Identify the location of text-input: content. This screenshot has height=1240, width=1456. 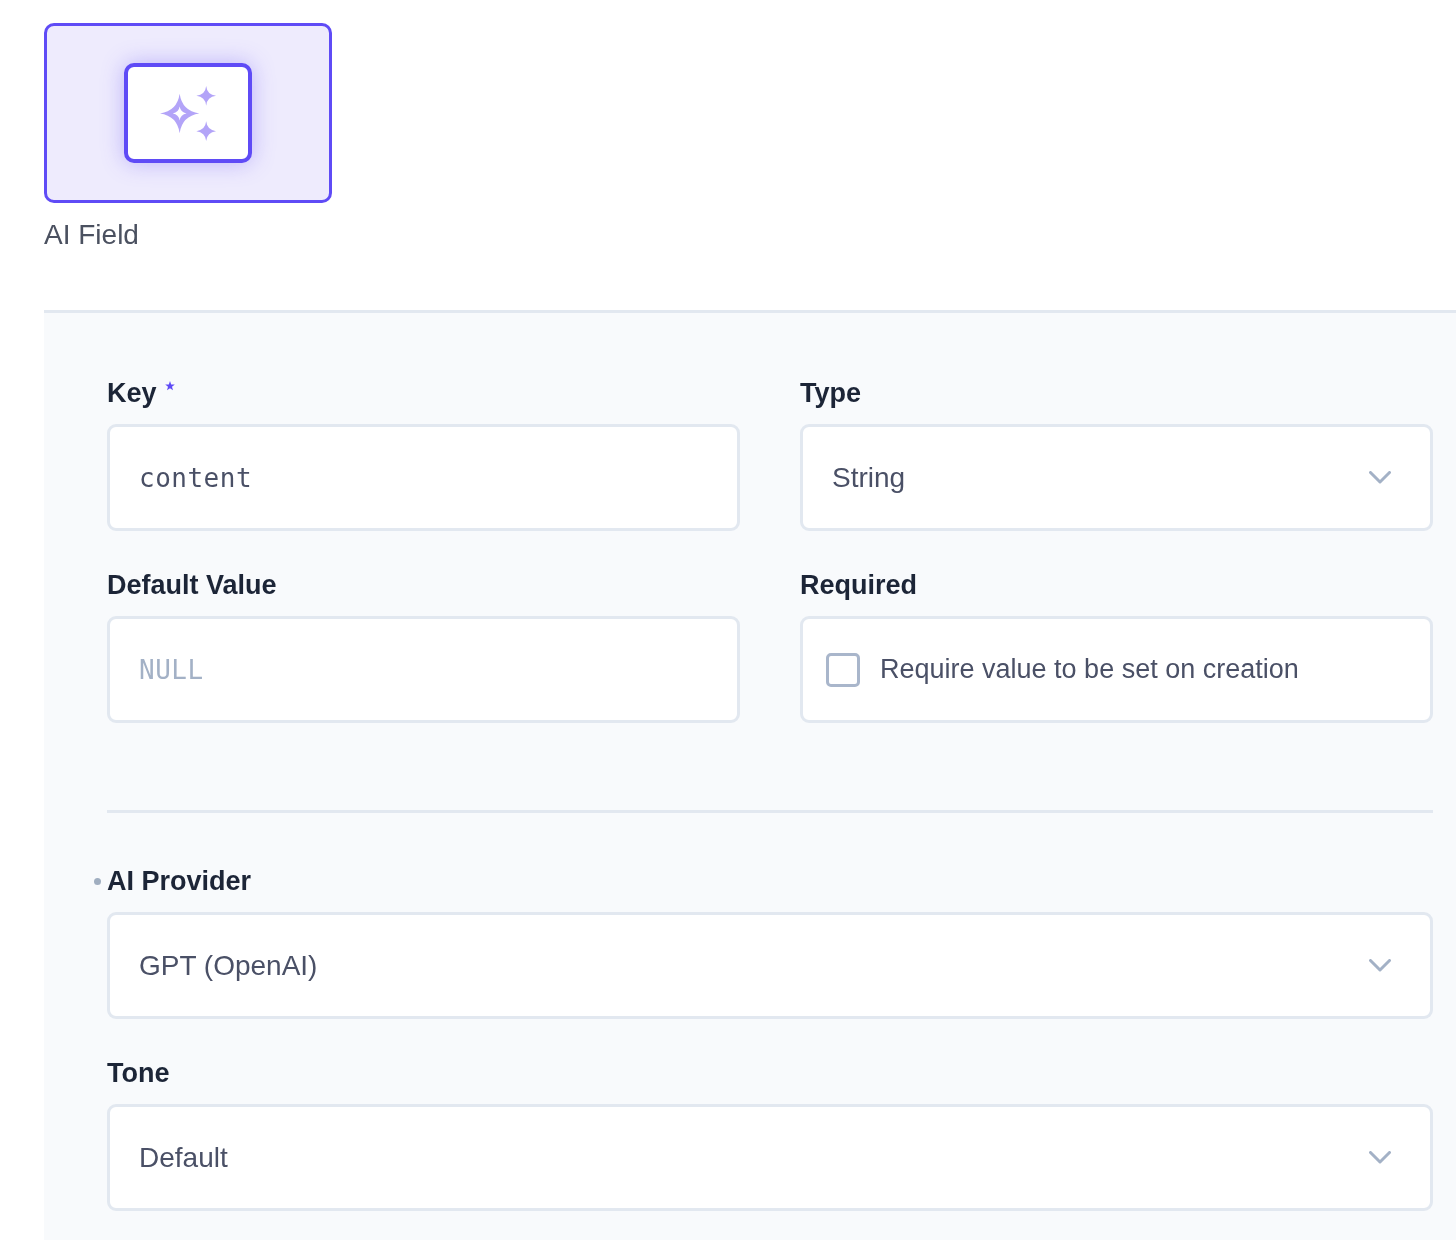
(423, 477).